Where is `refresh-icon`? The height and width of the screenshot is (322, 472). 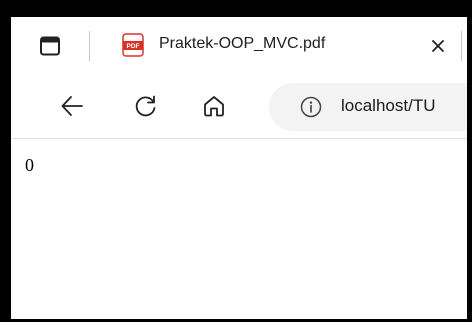
refresh-icon is located at coordinates (145, 106).